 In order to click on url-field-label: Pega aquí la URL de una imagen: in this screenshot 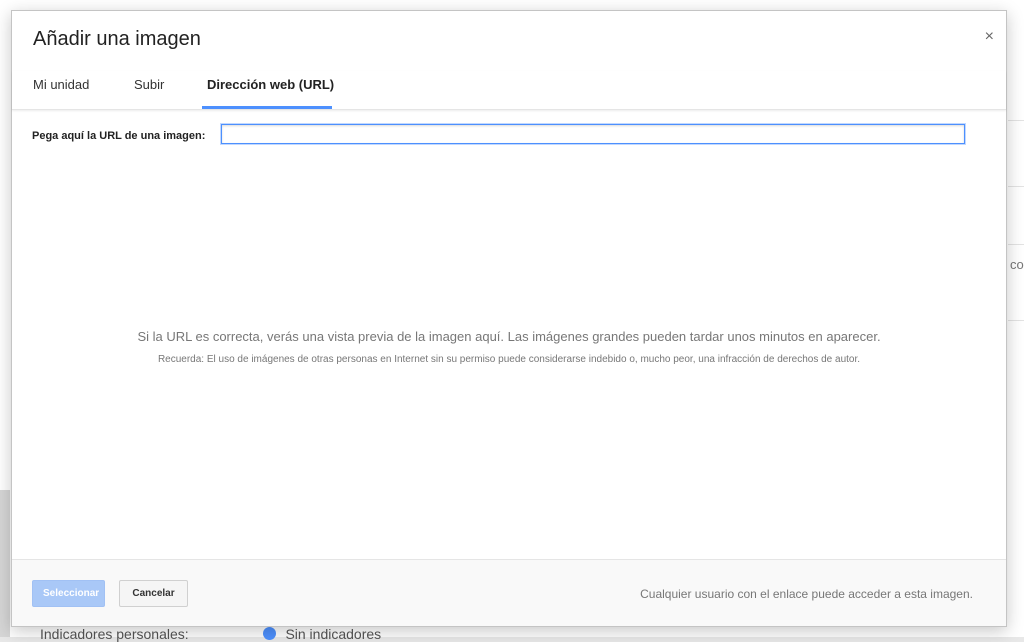, I will do `click(119, 136)`.